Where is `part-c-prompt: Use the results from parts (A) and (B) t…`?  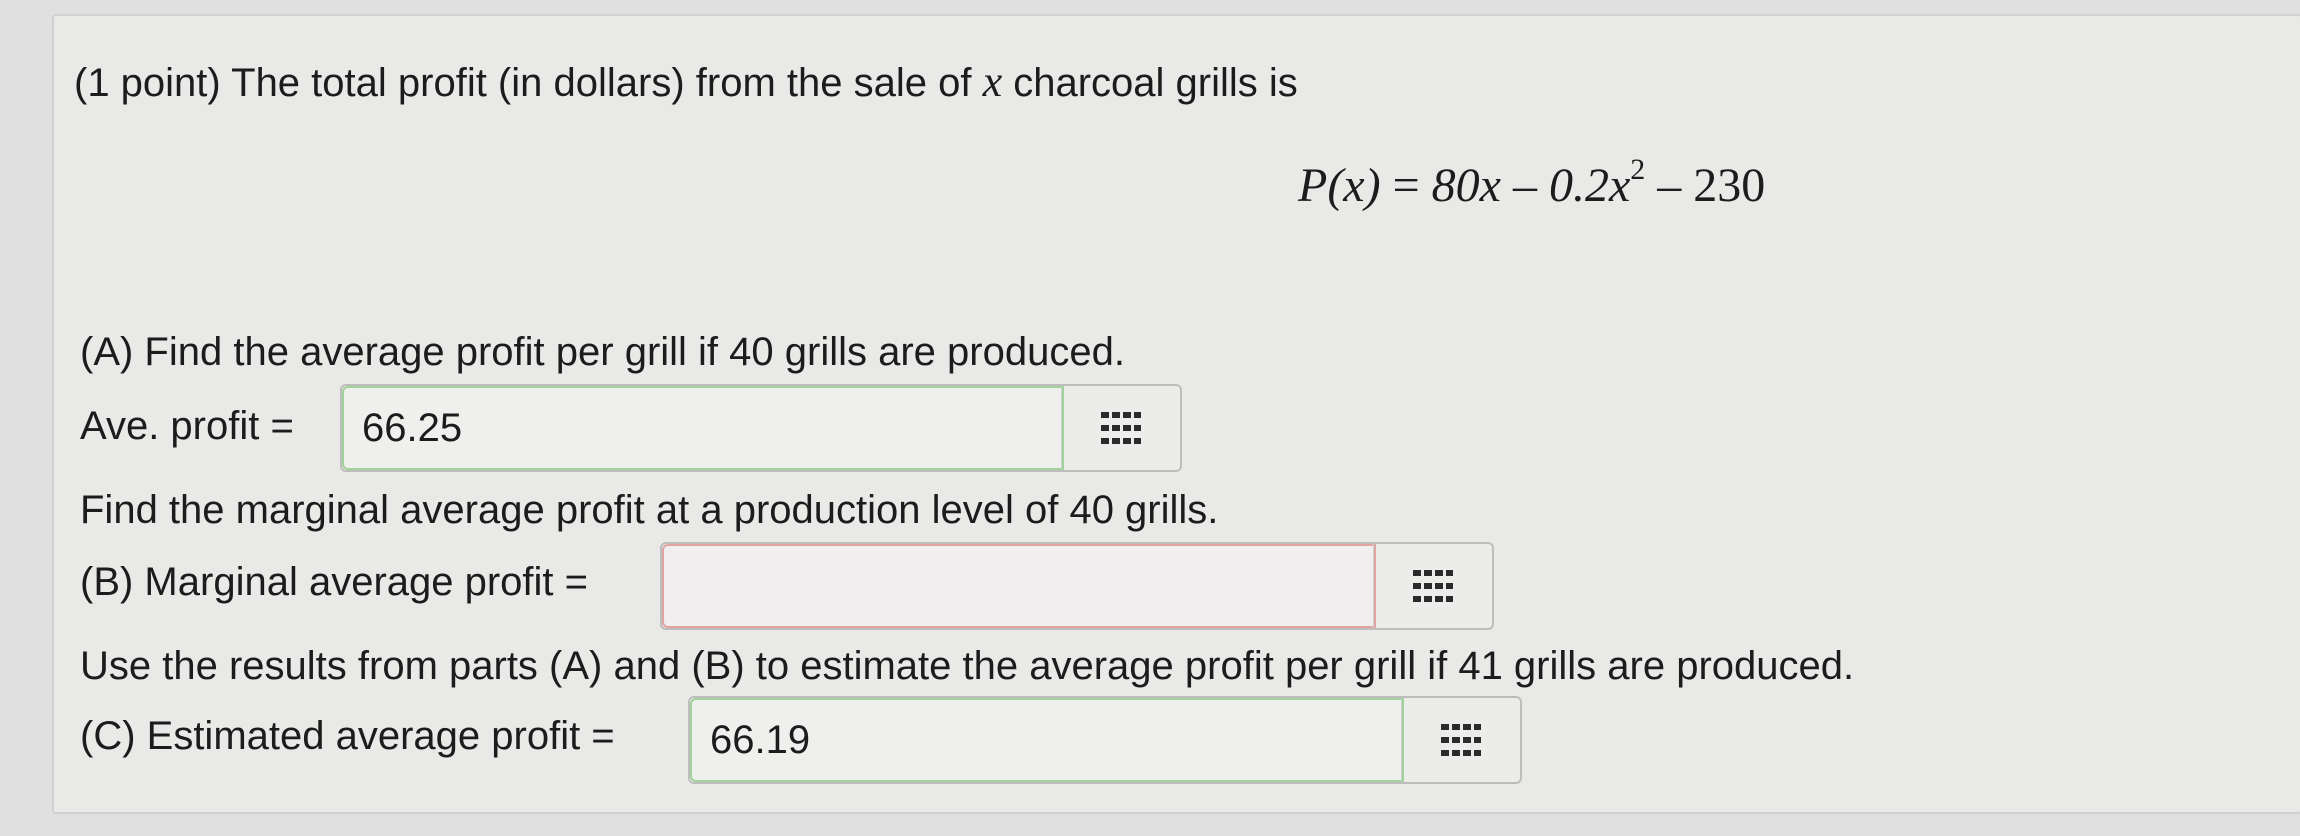 part-c-prompt: Use the results from parts (A) and (B) t… is located at coordinates (967, 666).